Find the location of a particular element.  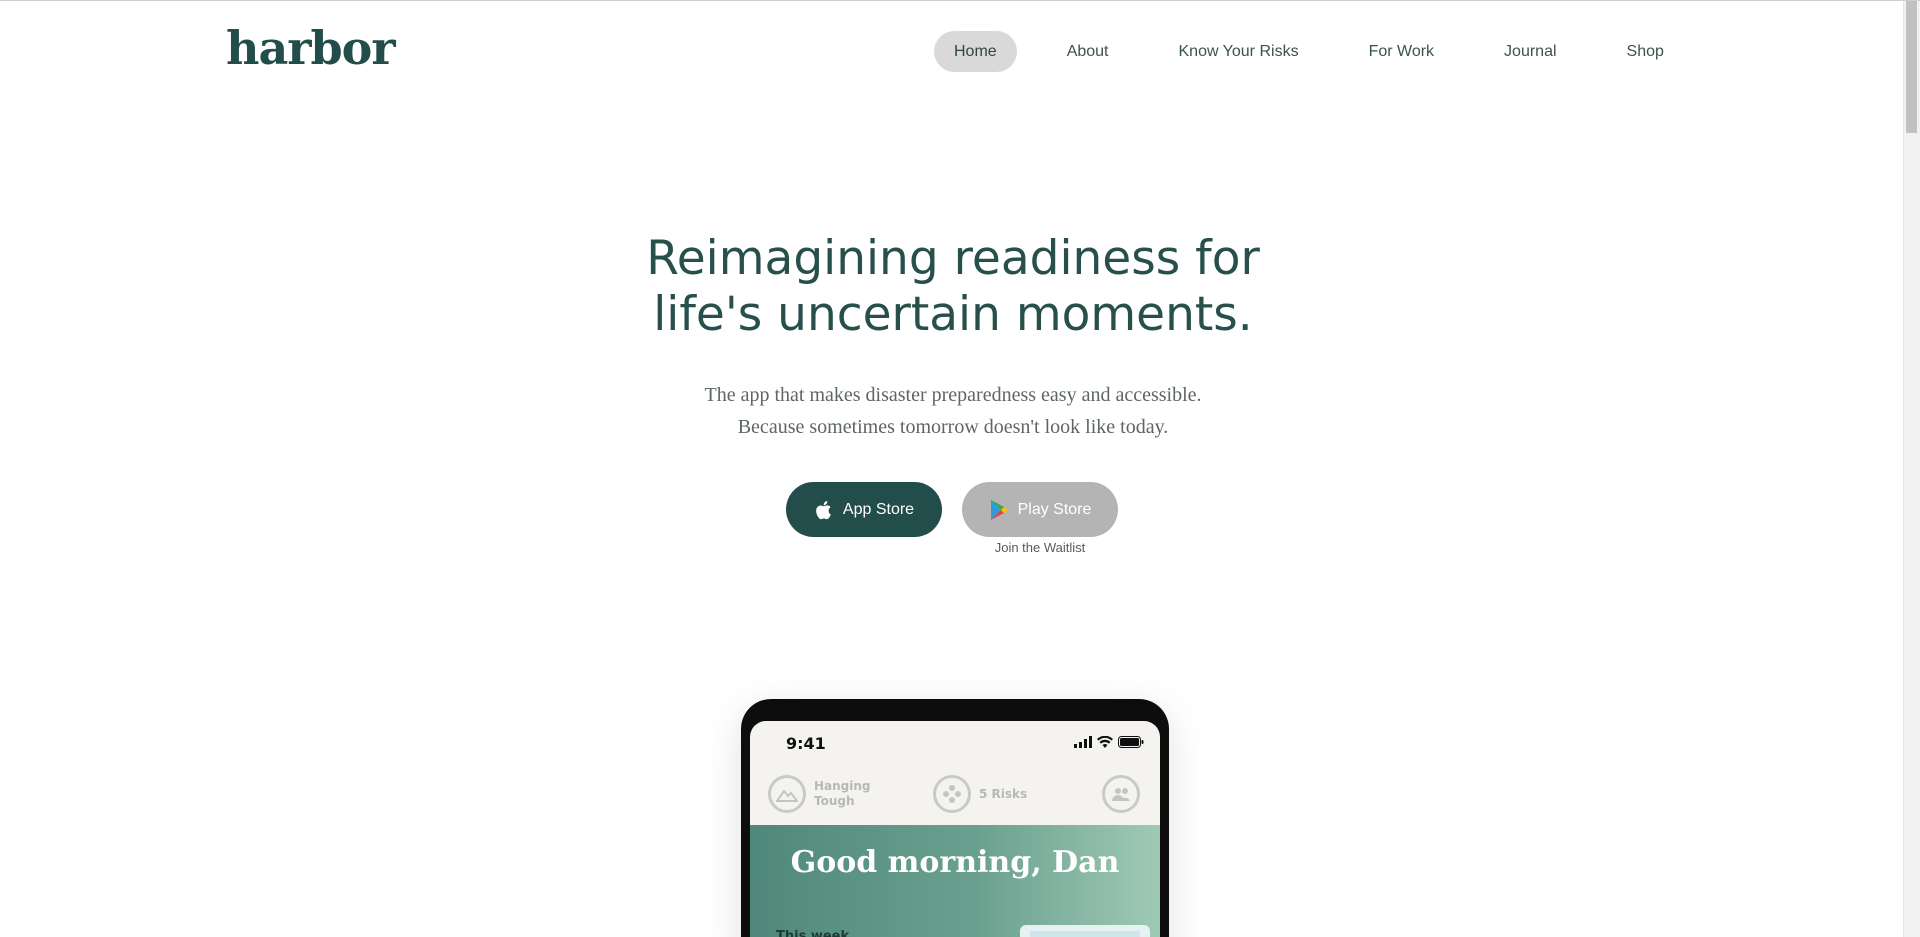

play-store-label: Play Store is located at coordinates (1054, 509).